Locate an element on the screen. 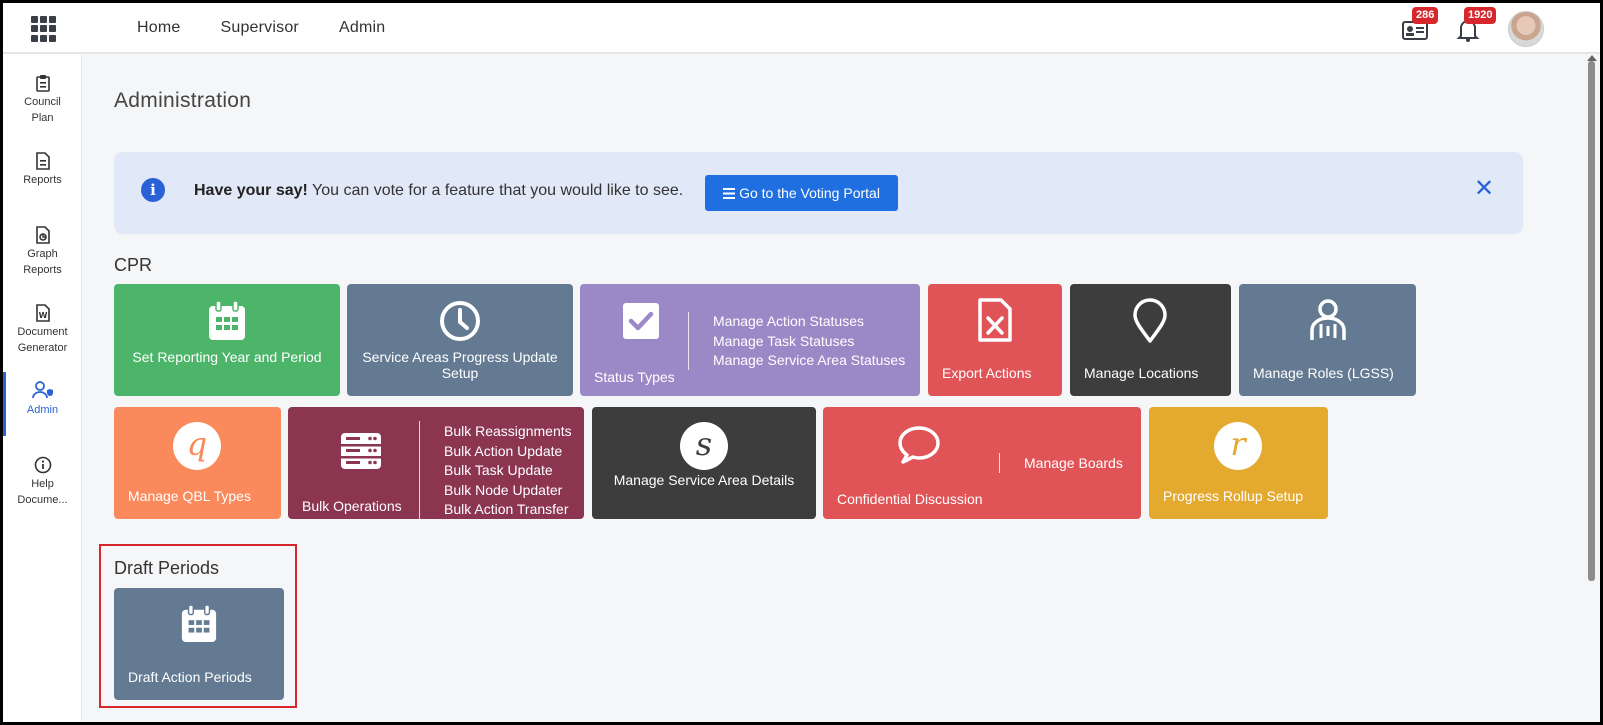 This screenshot has height=725, width=1603. nav-supervisor: Supervisor is located at coordinates (259, 28).